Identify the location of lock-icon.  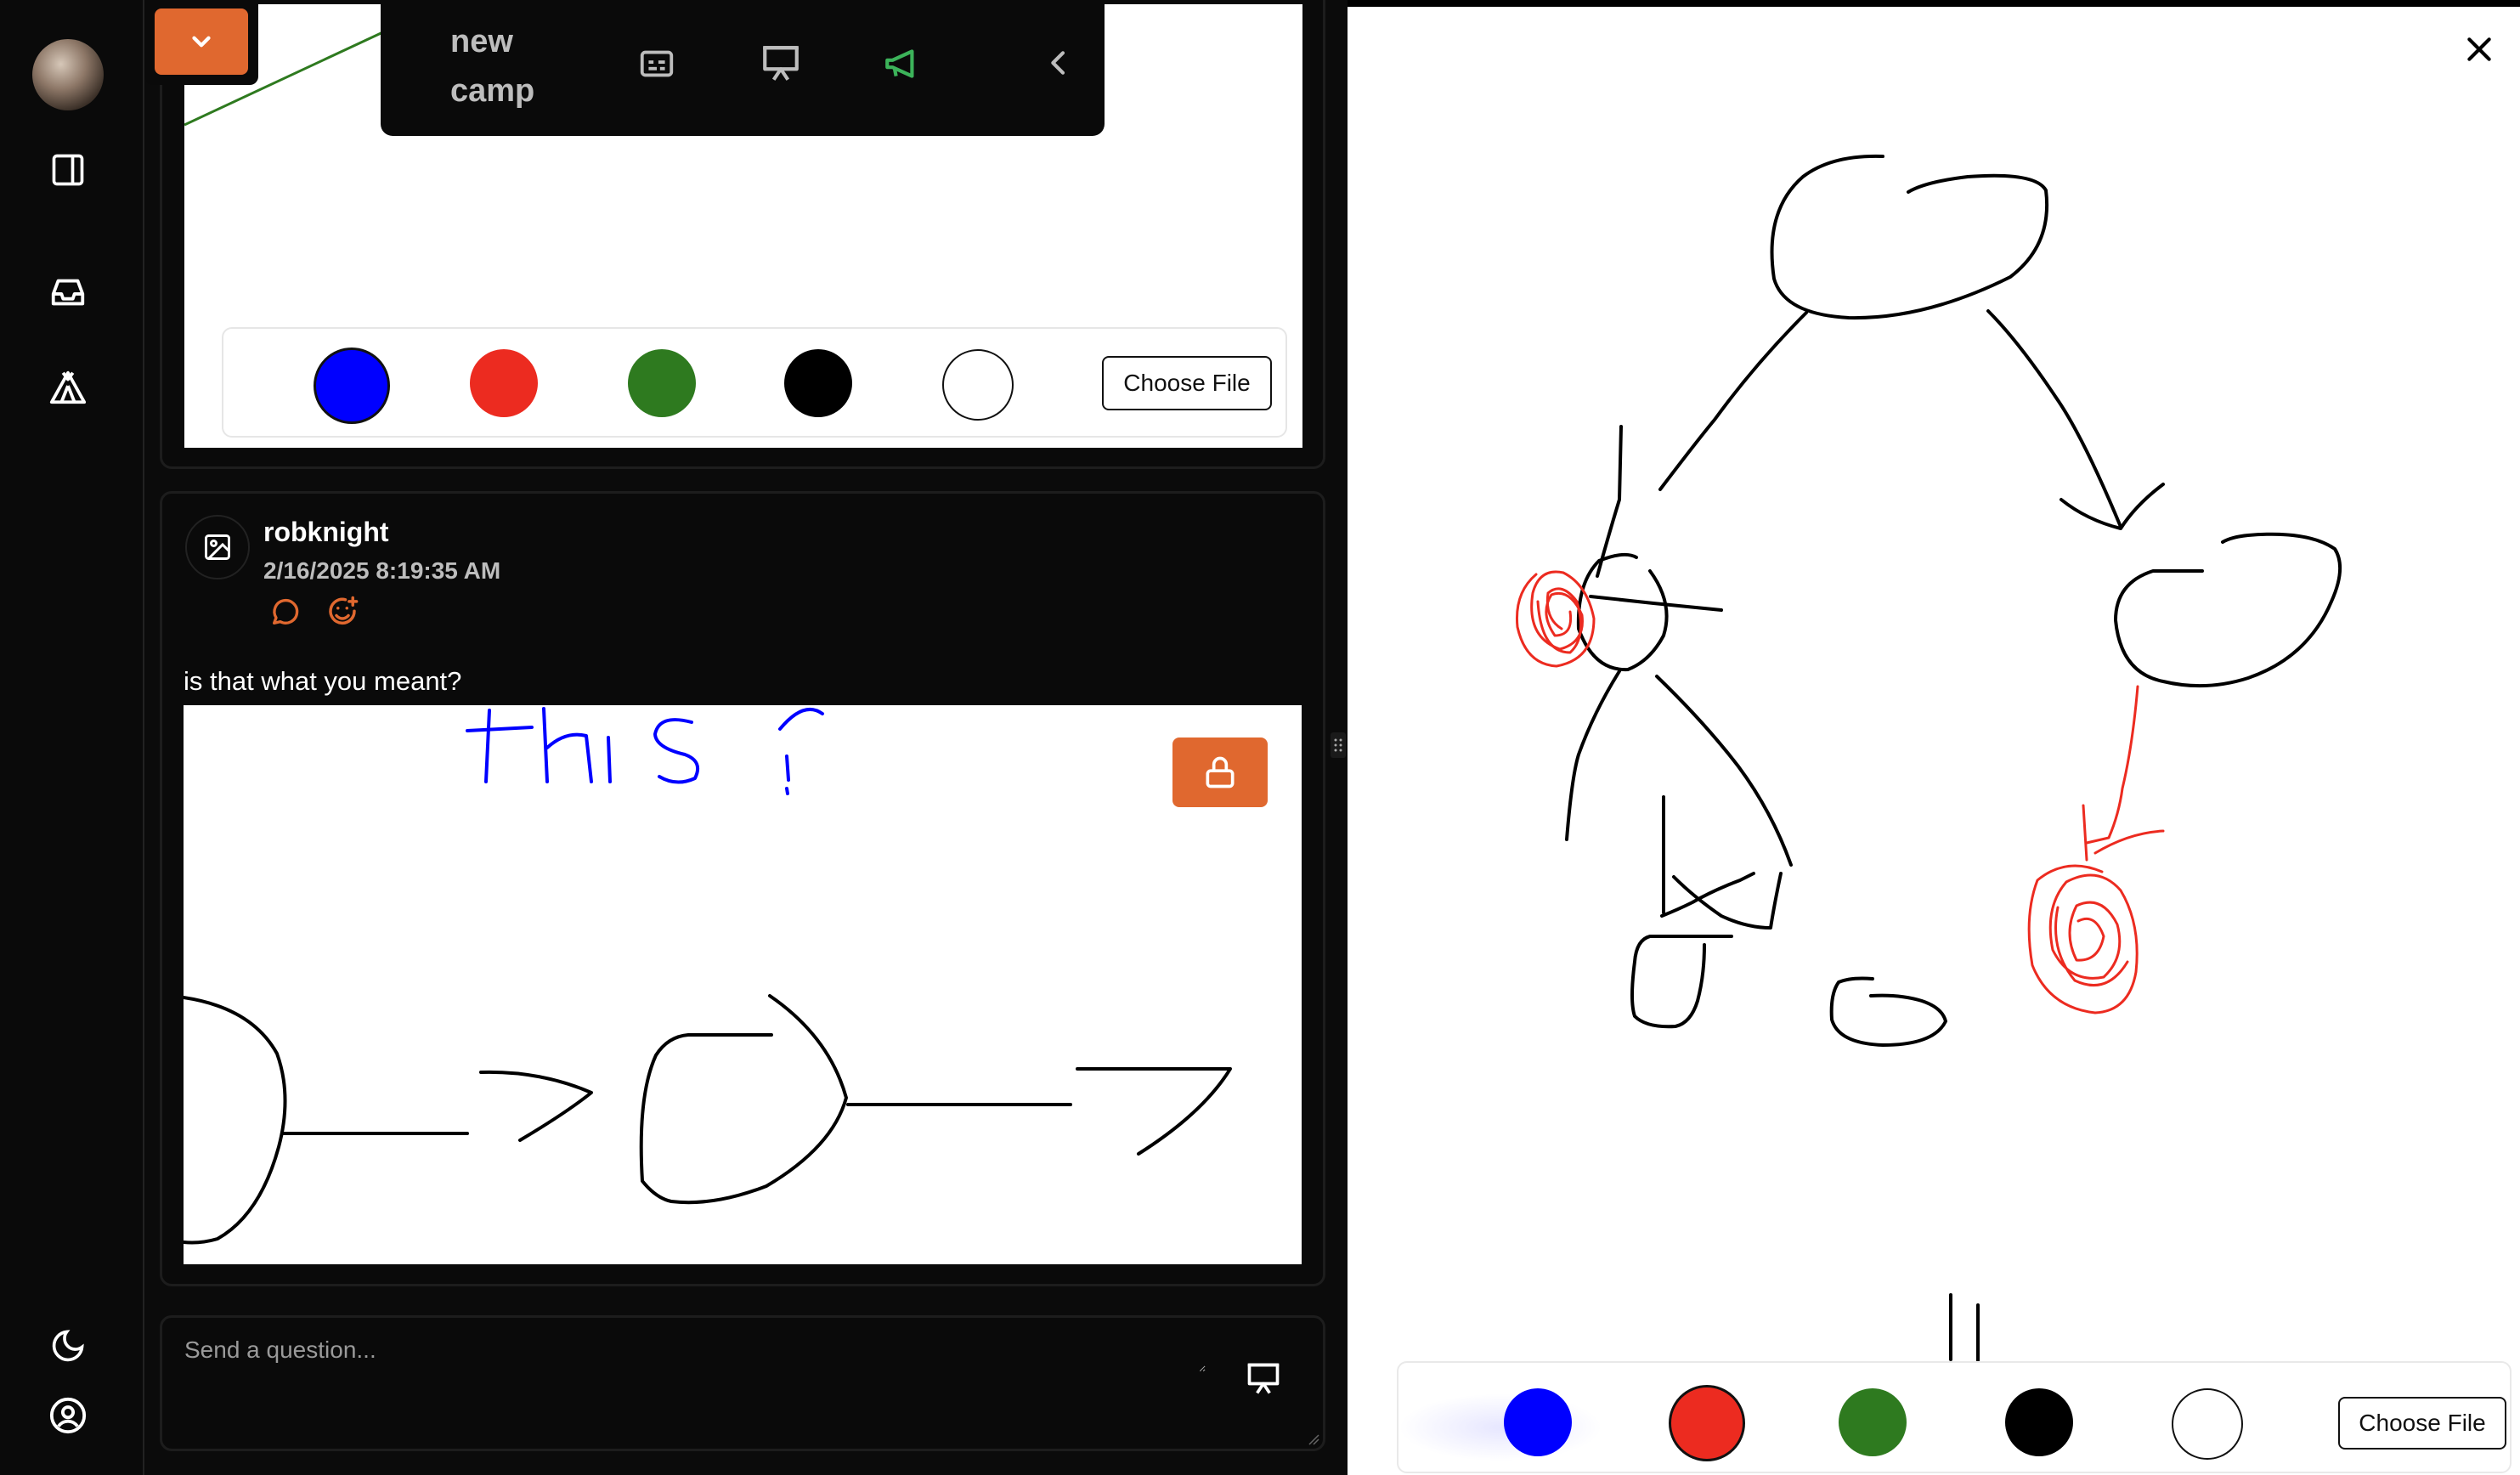
(1221, 772).